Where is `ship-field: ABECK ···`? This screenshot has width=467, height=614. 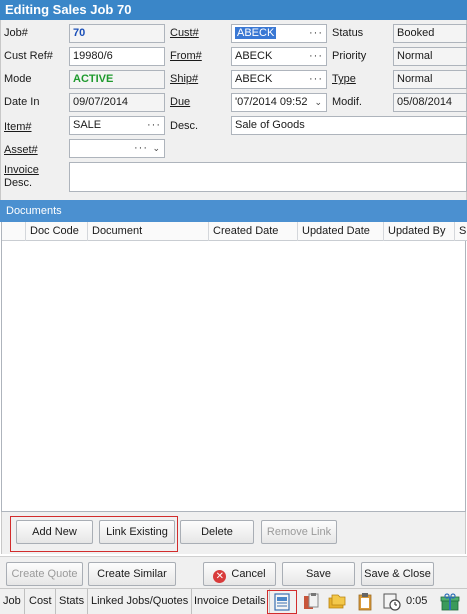
ship-field: ABECK ··· is located at coordinates (279, 79).